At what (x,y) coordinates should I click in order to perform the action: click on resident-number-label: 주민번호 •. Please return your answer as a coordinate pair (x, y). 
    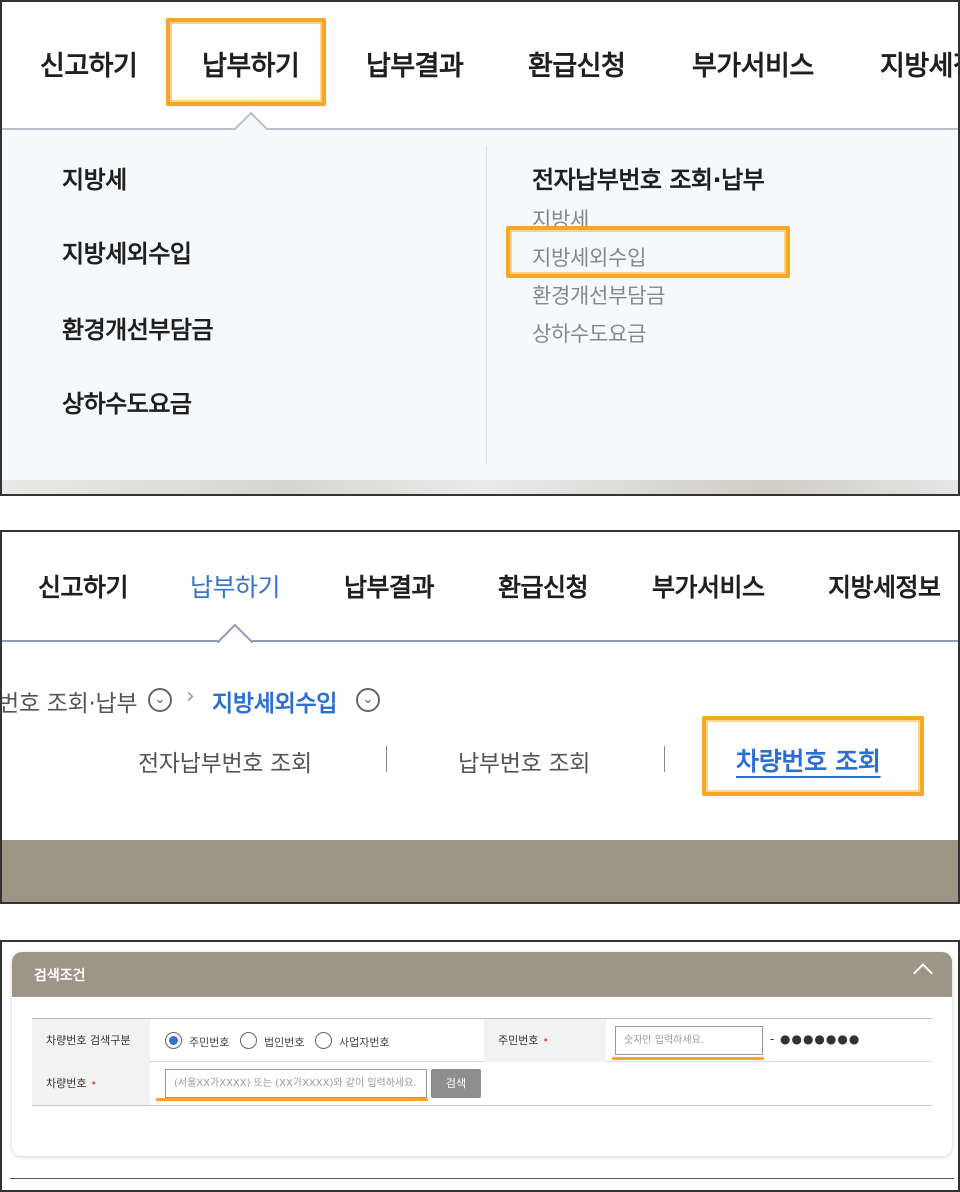
    Looking at the image, I should click on (545, 1040).